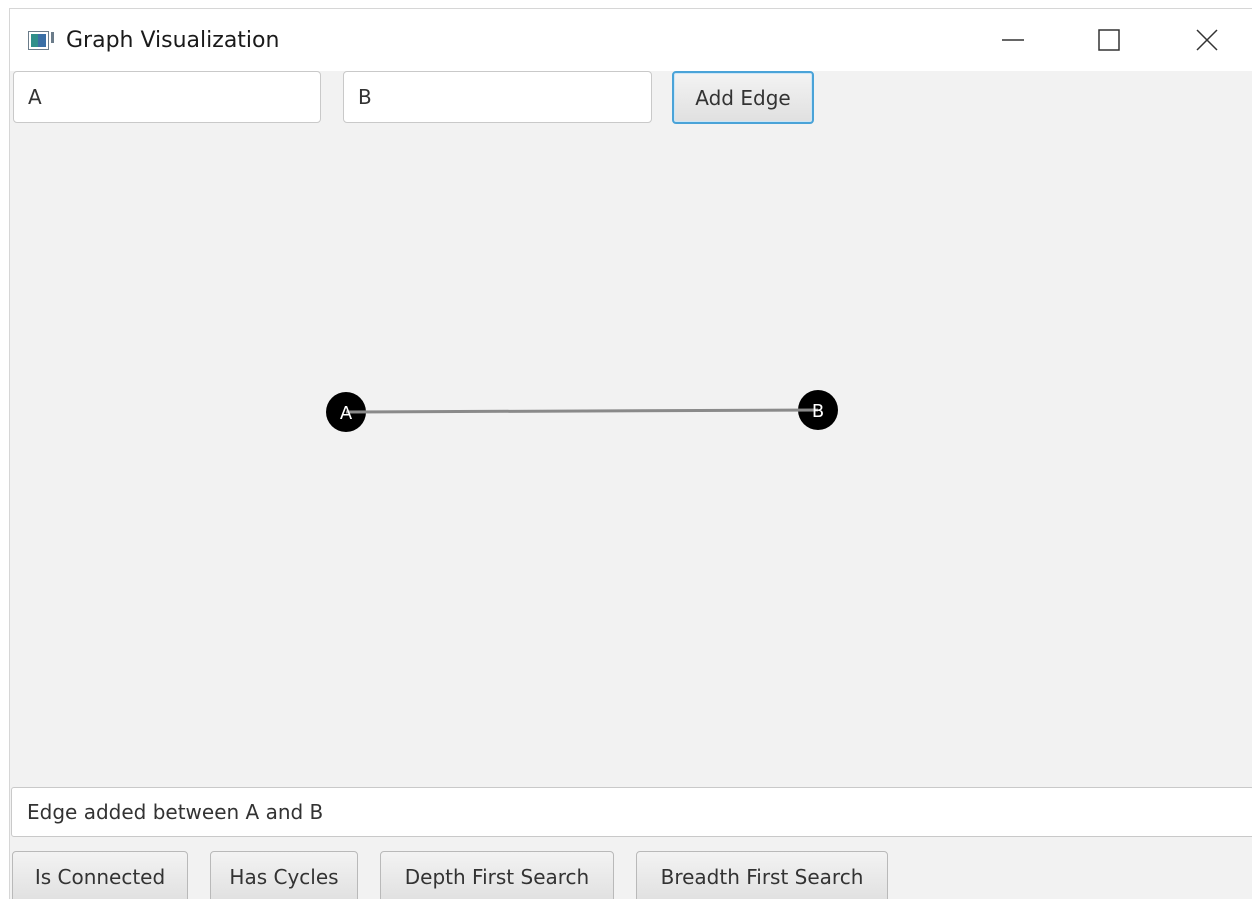  I want to click on window-title: Graph Visualization, so click(173, 40).